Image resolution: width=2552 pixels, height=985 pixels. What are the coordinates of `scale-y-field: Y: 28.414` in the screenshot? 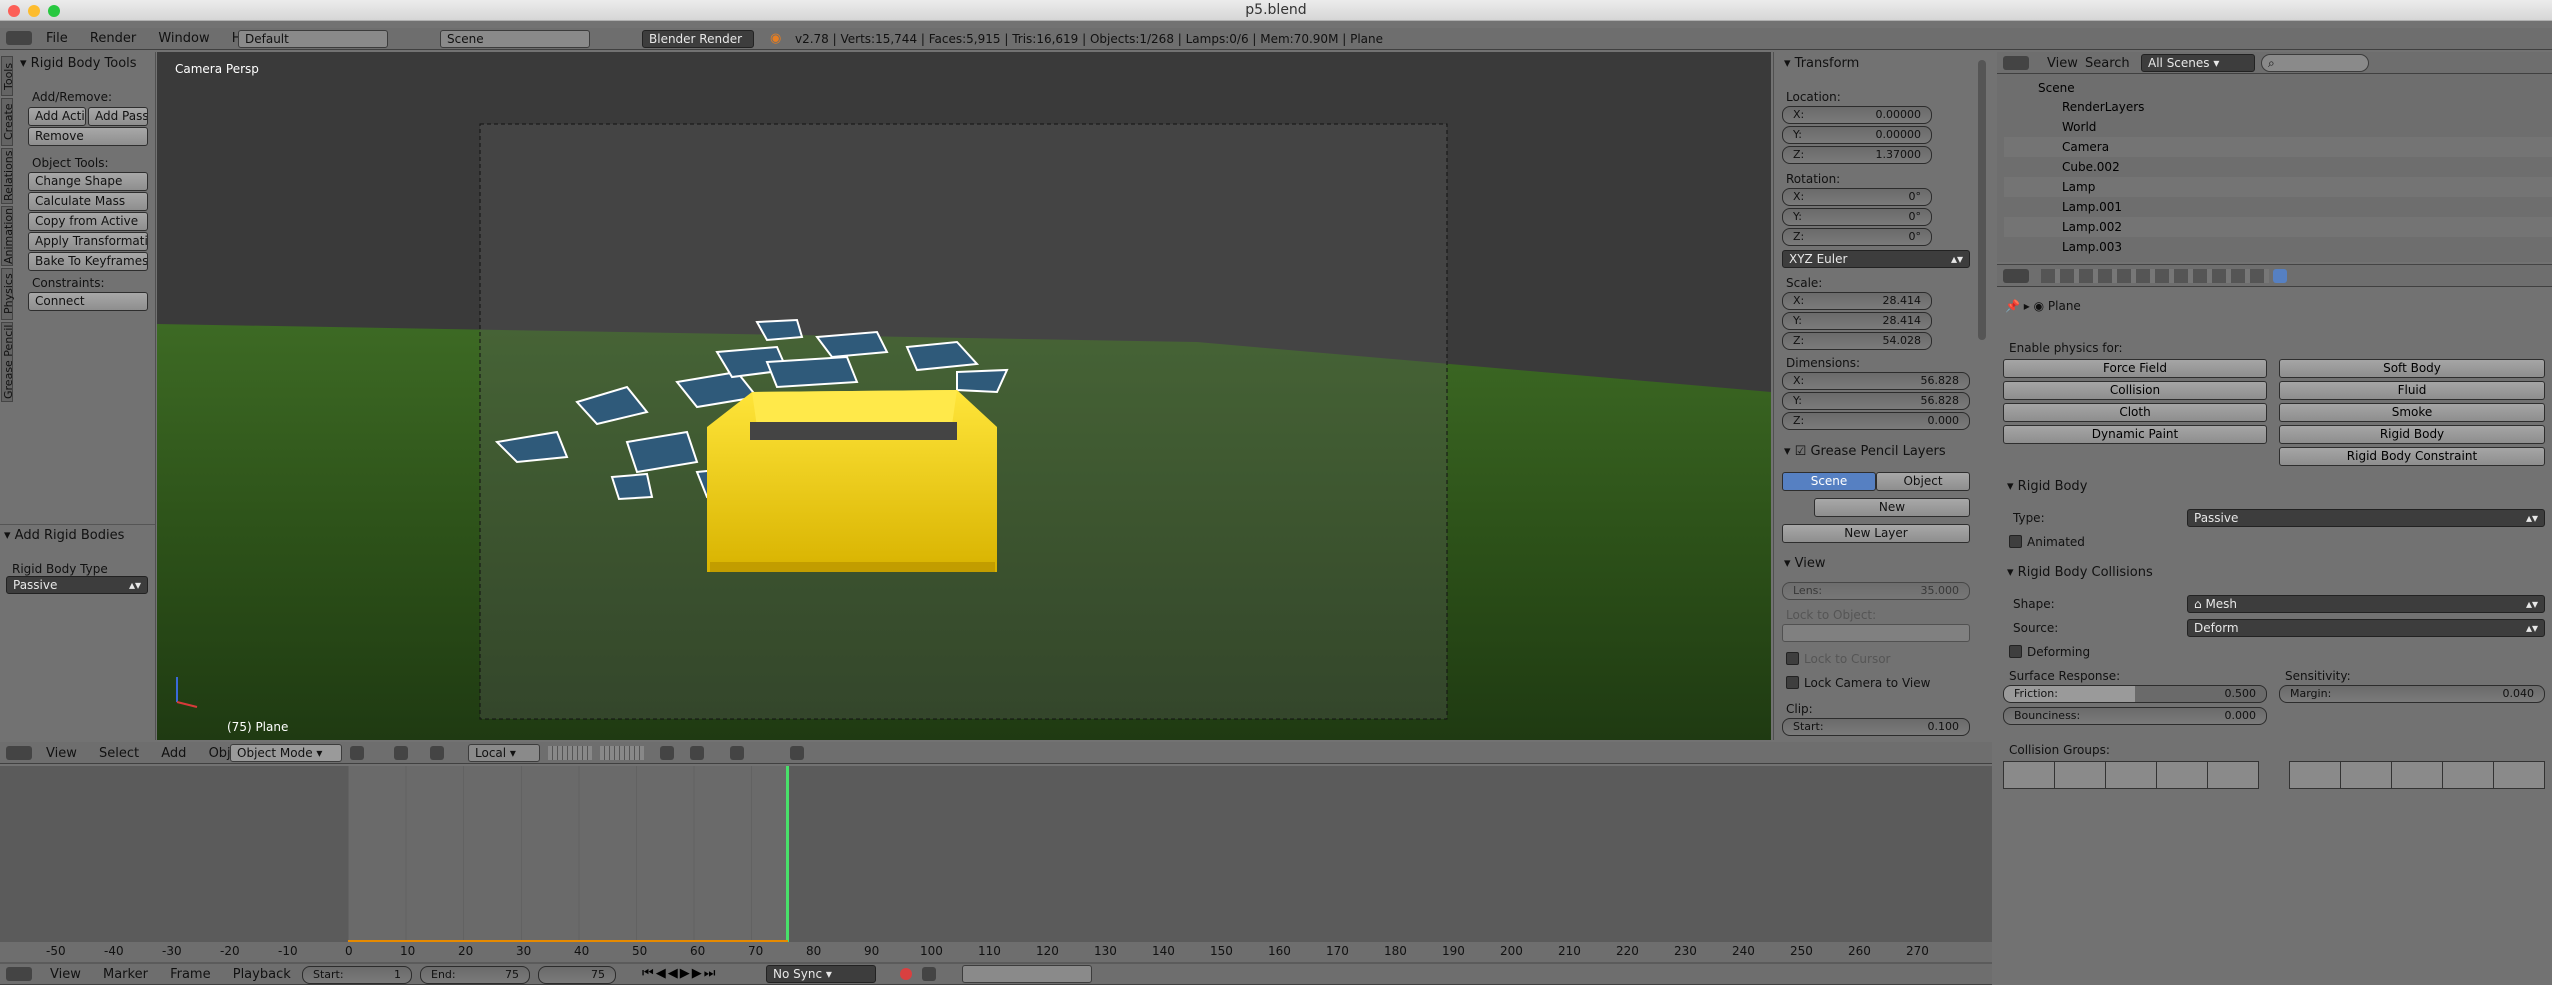 It's located at (1857, 321).